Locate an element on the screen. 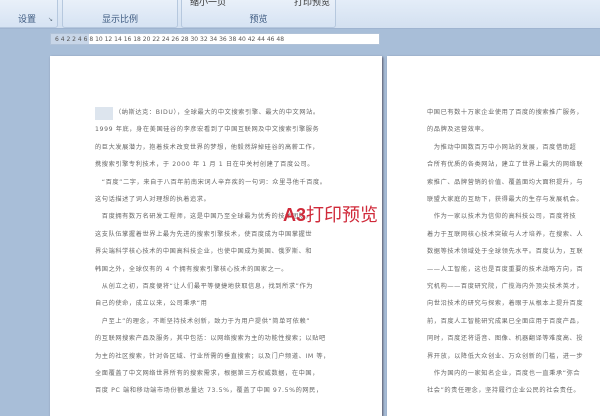  preview-group: 缩小一页 打印预览 预览 is located at coordinates (258, 14).